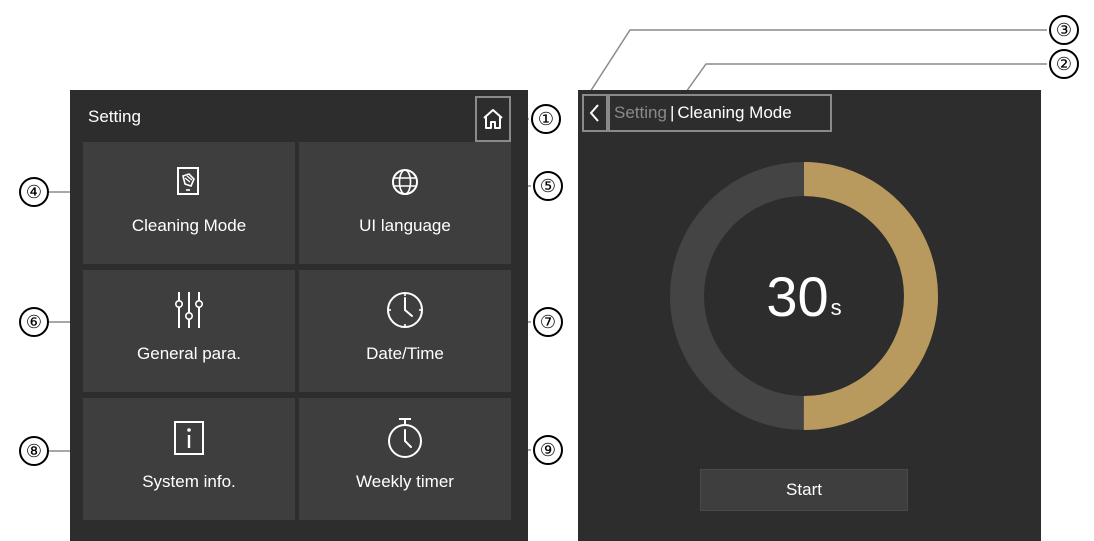 The image size is (1094, 541). I want to click on timer-unit: s, so click(836, 307).